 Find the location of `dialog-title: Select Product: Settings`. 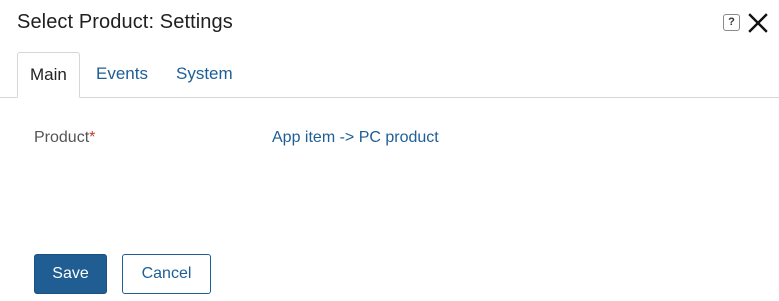

dialog-title: Select Product: Settings is located at coordinates (125, 22).